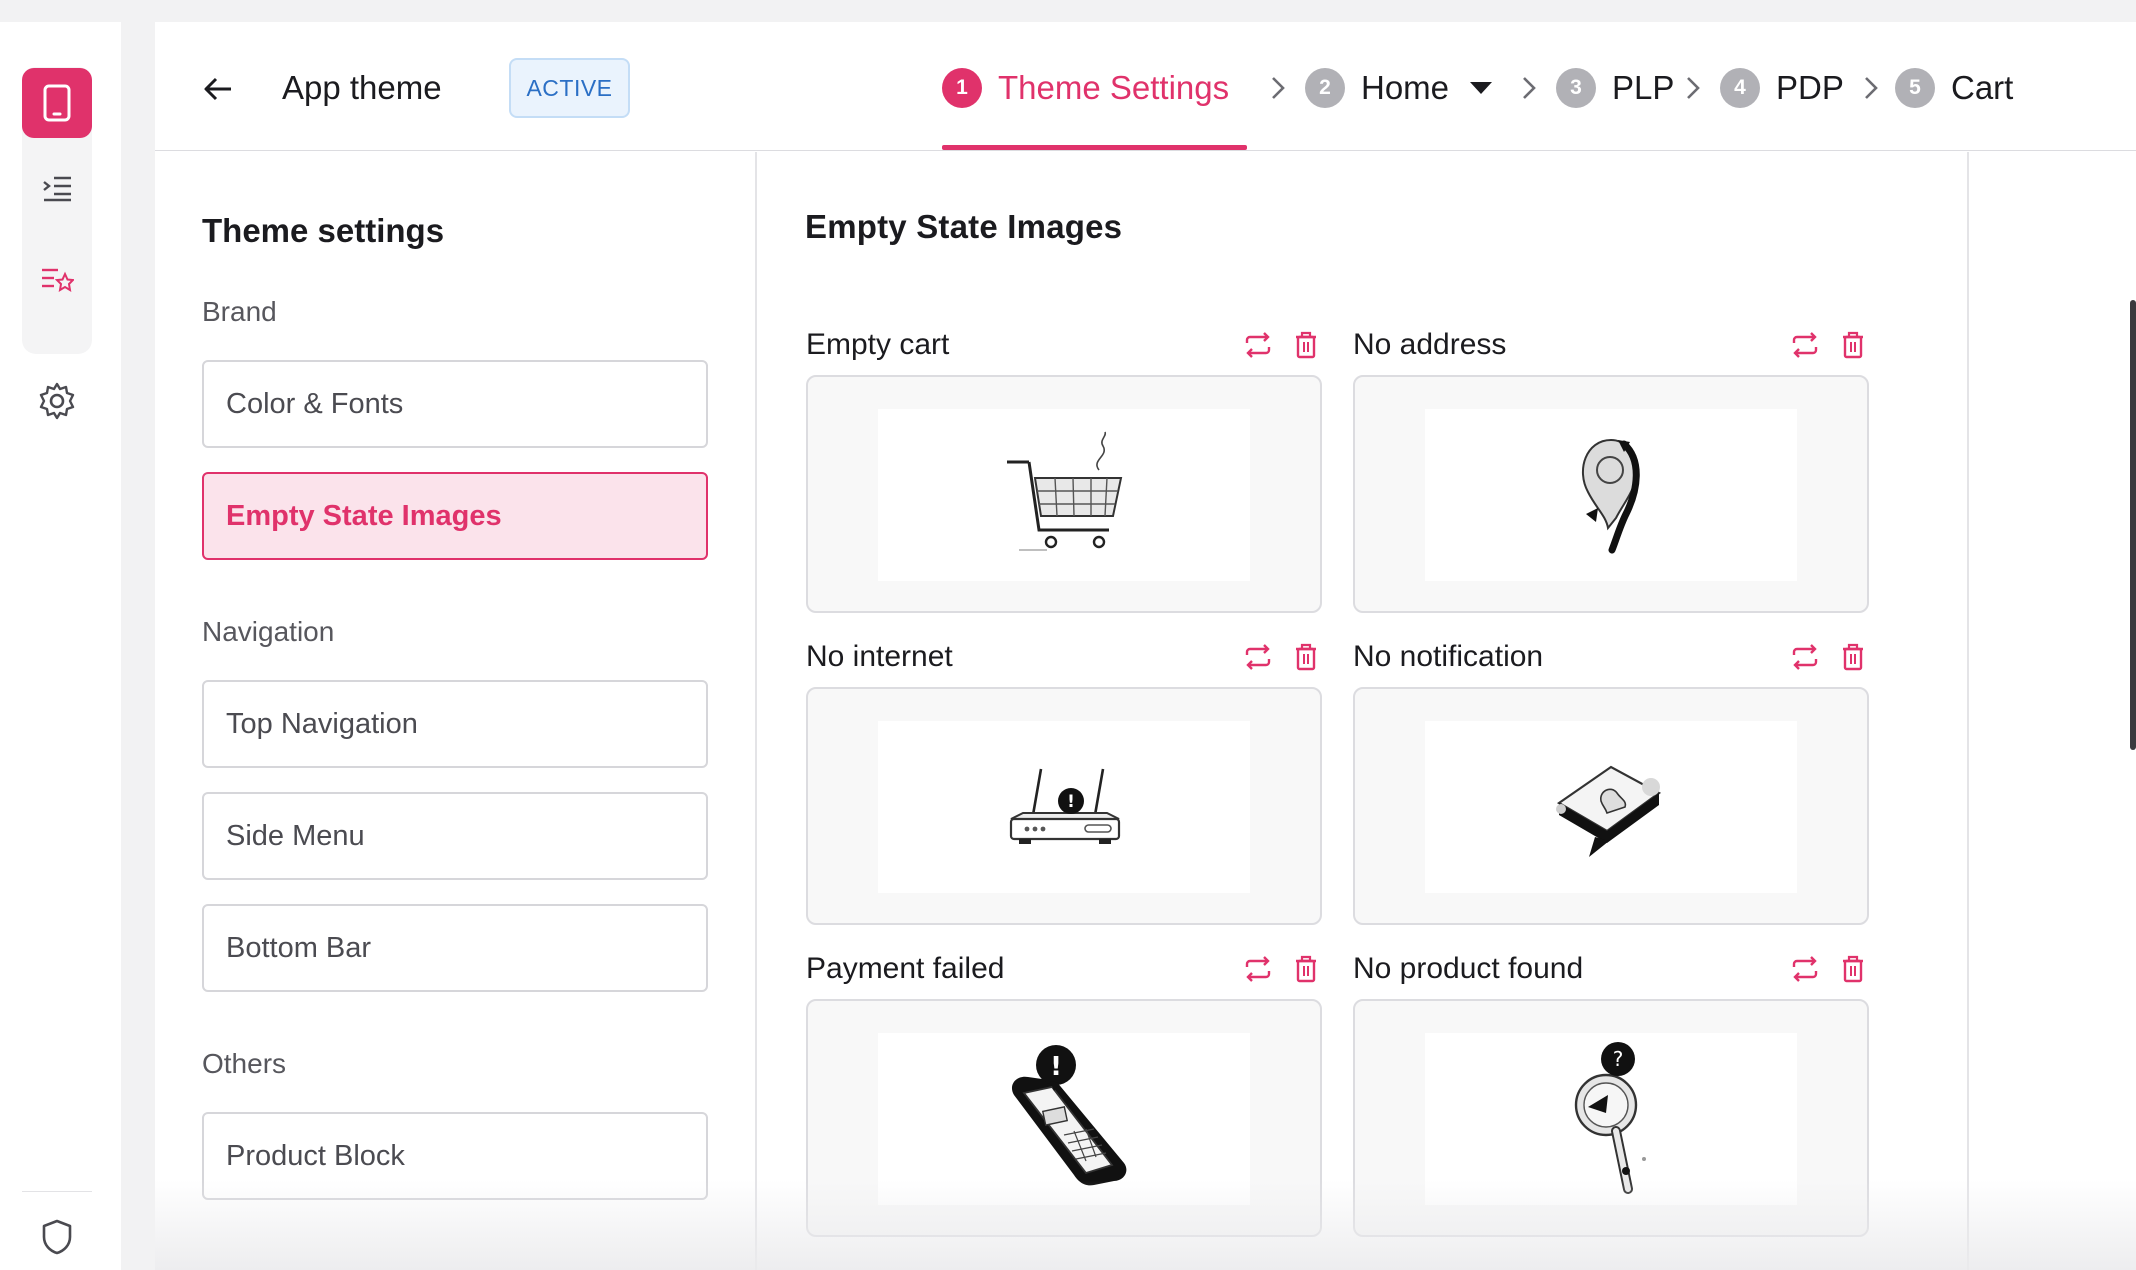 This screenshot has width=2136, height=1270. Describe the element at coordinates (244, 1063) in the screenshot. I see `group-label-others: Others` at that location.